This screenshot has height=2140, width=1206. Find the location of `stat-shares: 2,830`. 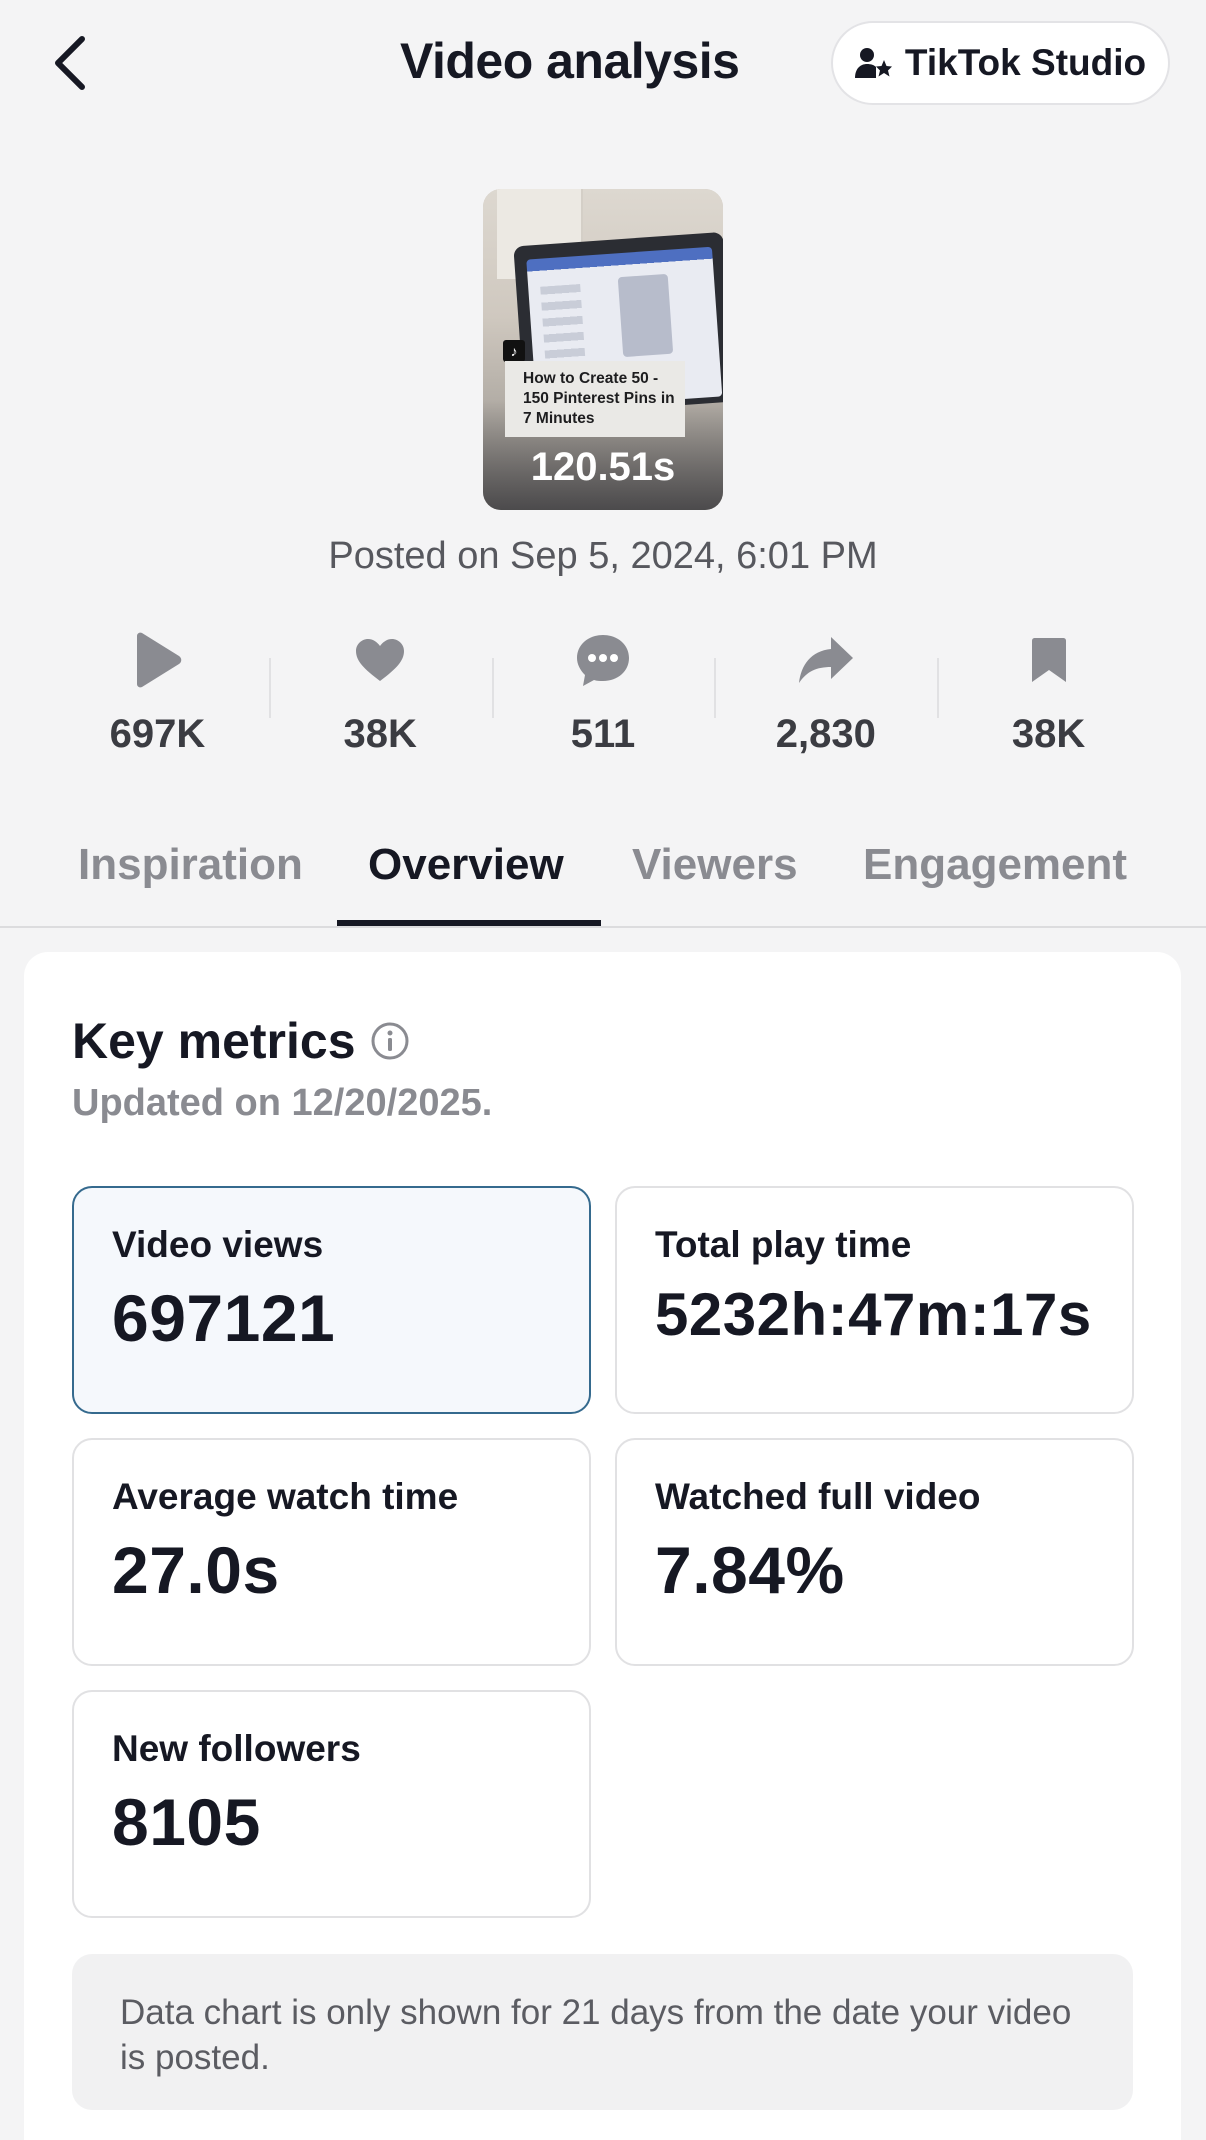

stat-shares: 2,830 is located at coordinates (825, 700).